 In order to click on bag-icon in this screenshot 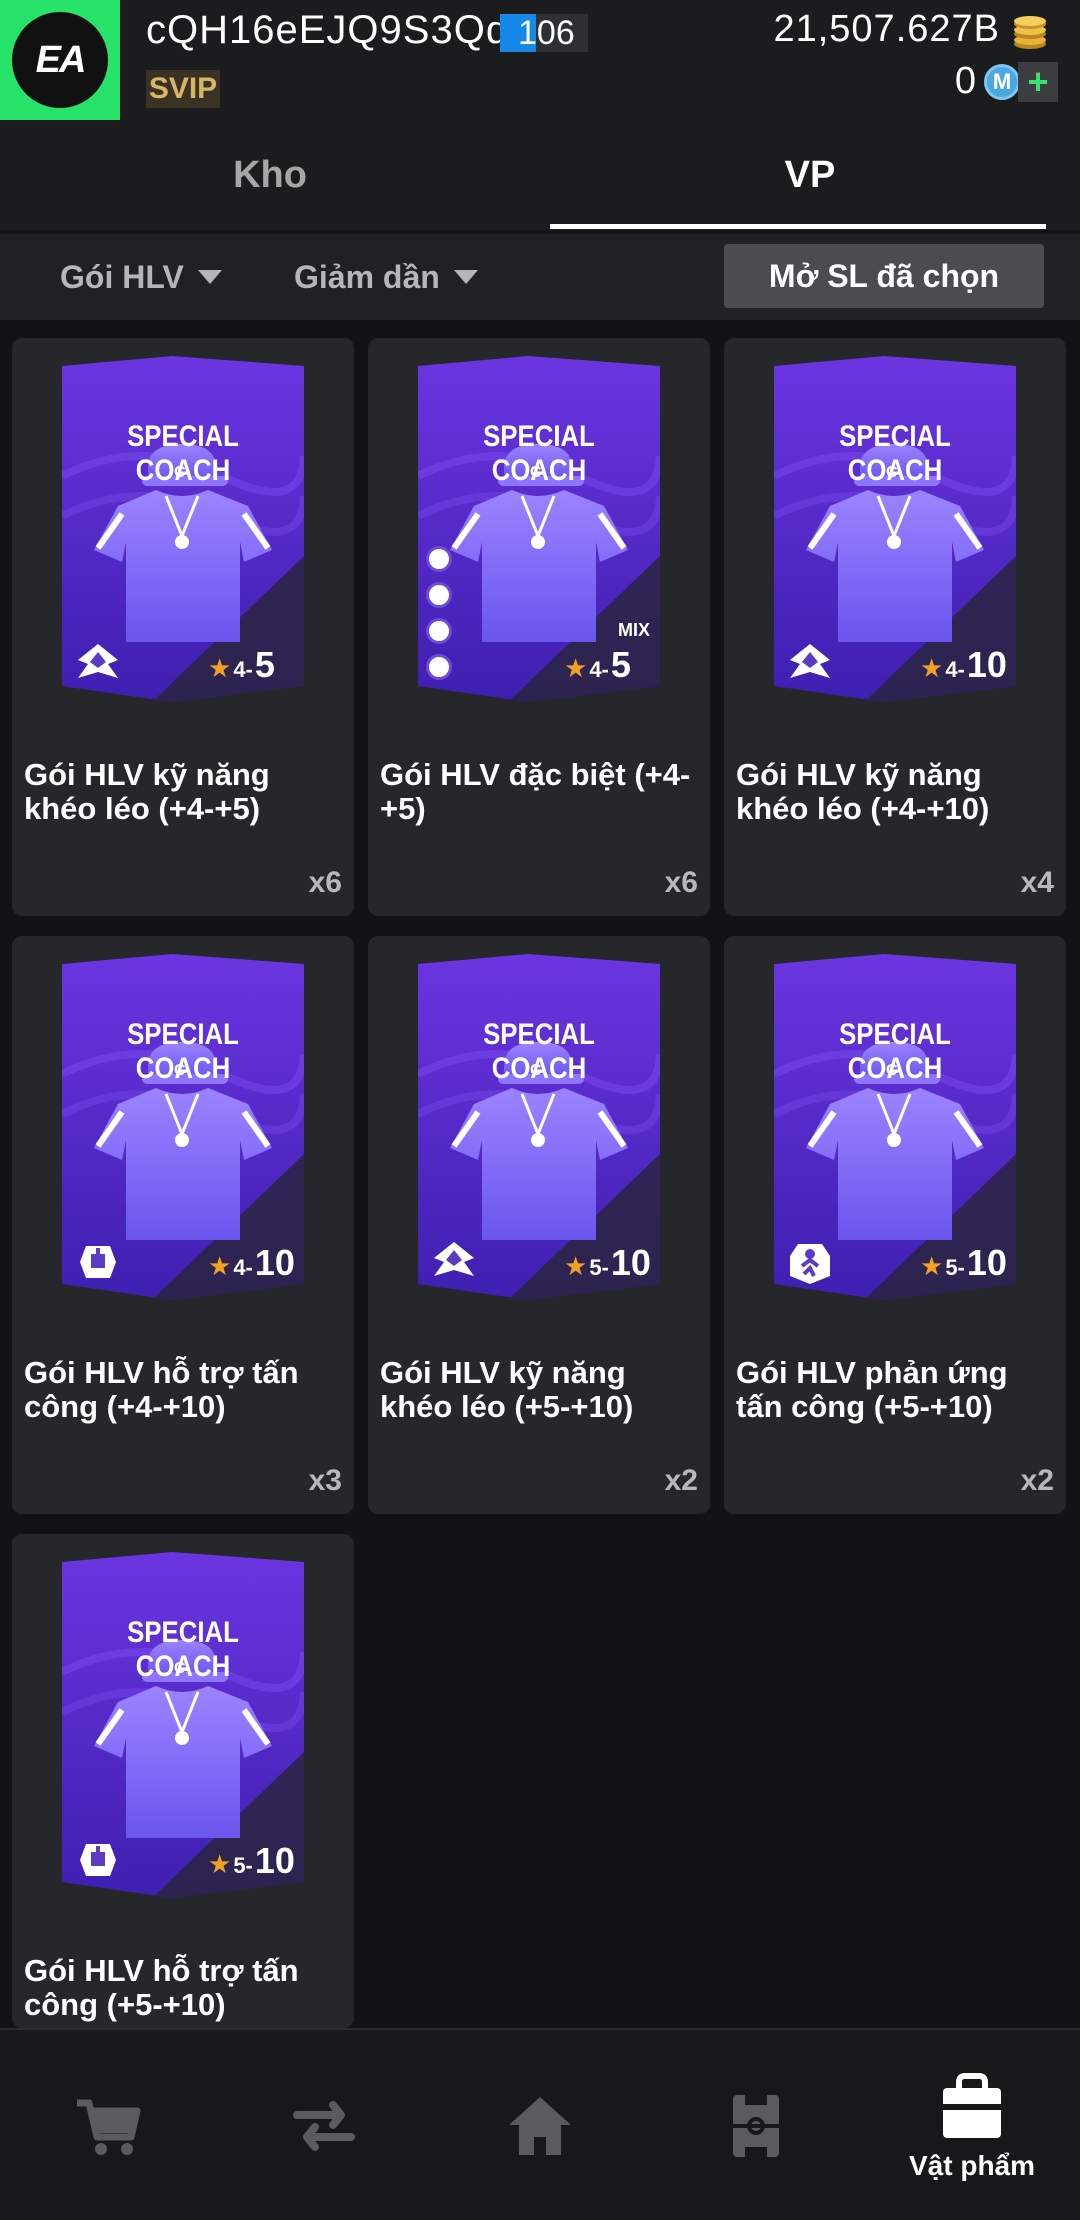, I will do `click(972, 2105)`.